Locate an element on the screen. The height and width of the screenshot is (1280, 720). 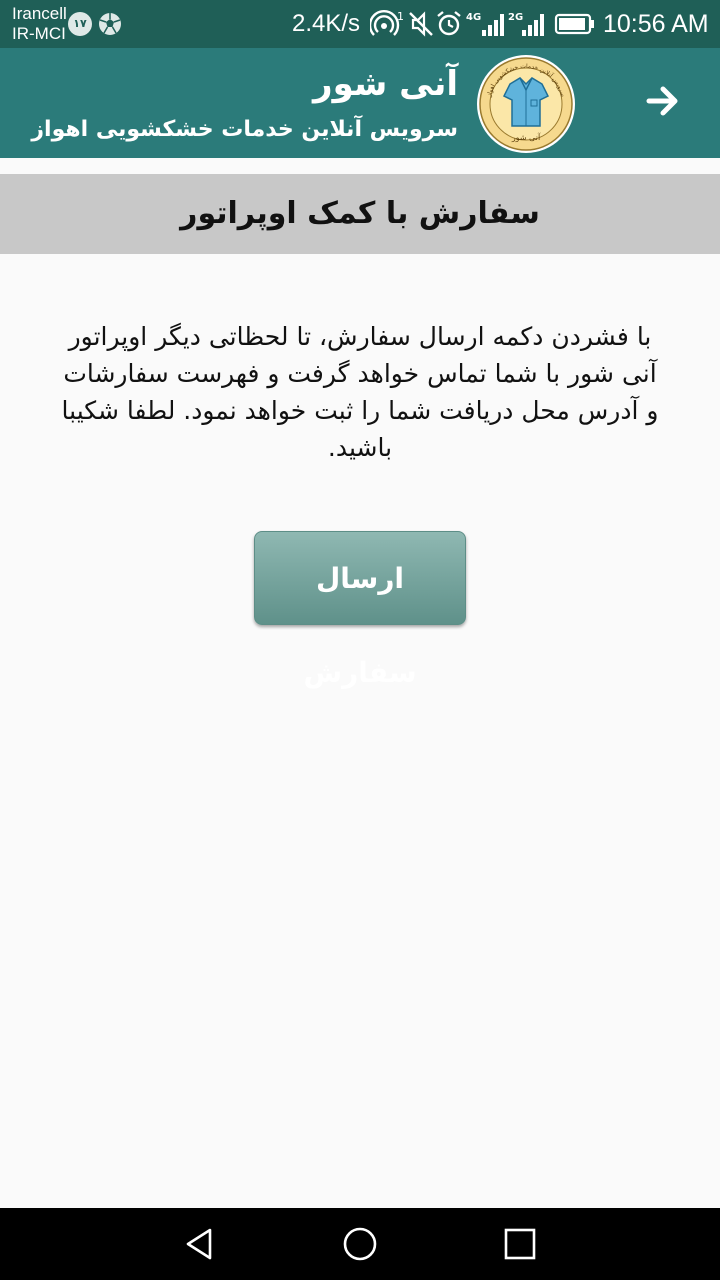
notification-badge: ۱۷ is located at coordinates (80, 24).